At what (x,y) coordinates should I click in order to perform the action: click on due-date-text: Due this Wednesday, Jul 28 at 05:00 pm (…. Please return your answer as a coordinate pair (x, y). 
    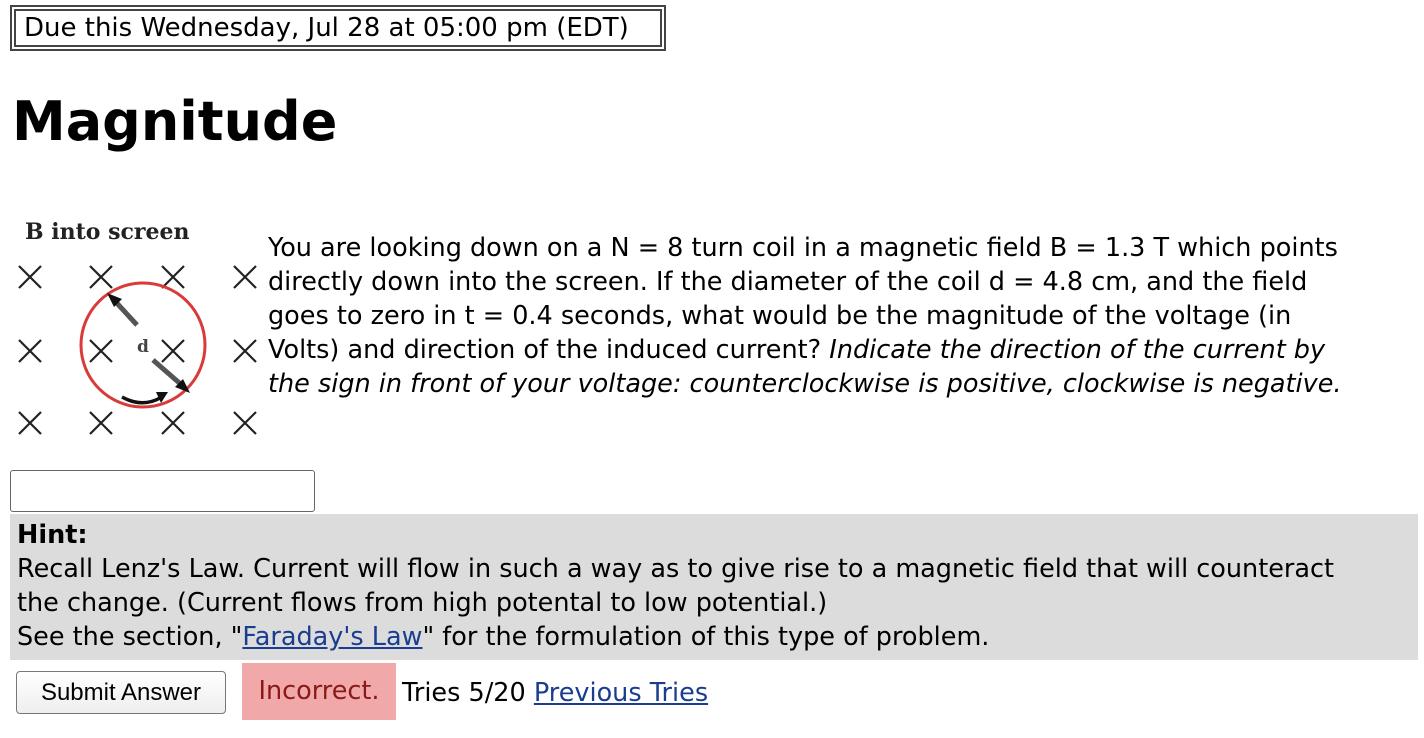
    Looking at the image, I should click on (338, 28).